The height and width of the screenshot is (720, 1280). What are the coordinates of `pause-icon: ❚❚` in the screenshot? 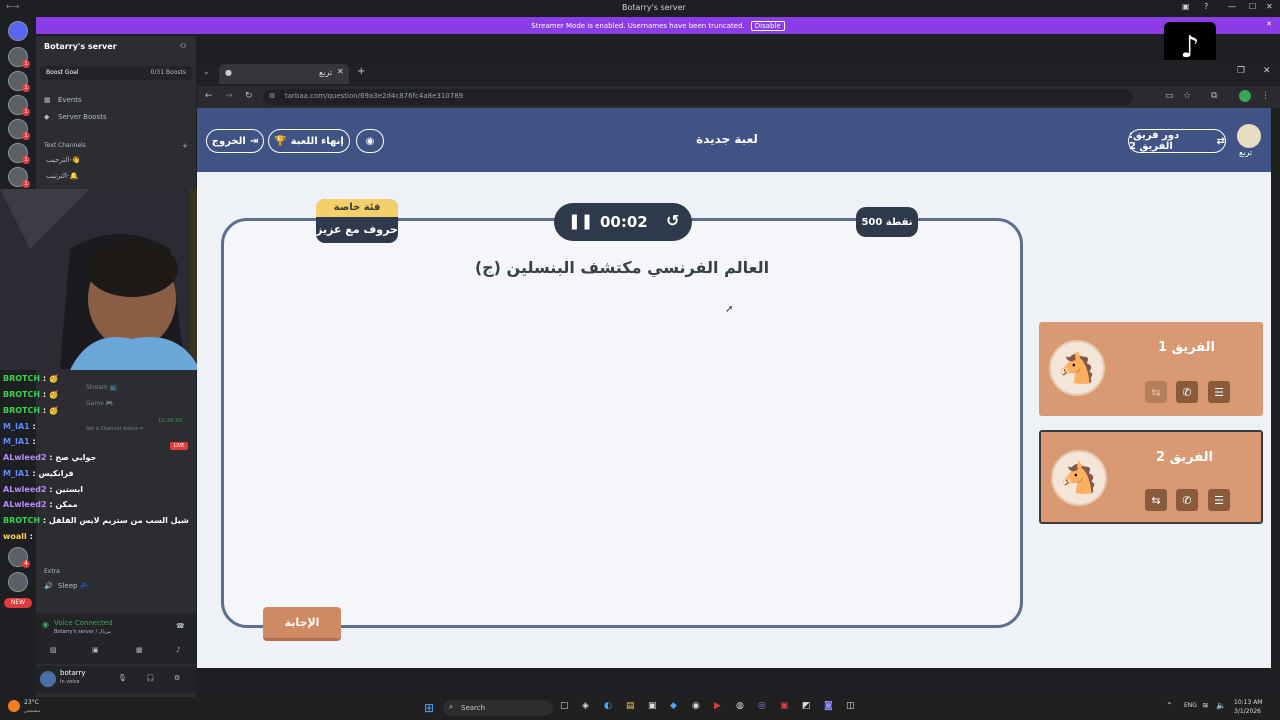 It's located at (580, 221).